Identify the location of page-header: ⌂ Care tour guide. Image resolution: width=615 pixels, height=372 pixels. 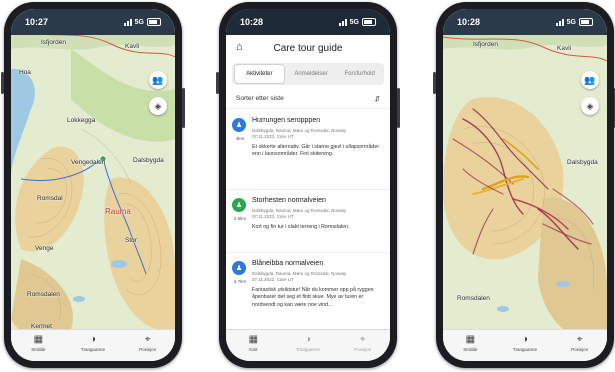
(308, 48).